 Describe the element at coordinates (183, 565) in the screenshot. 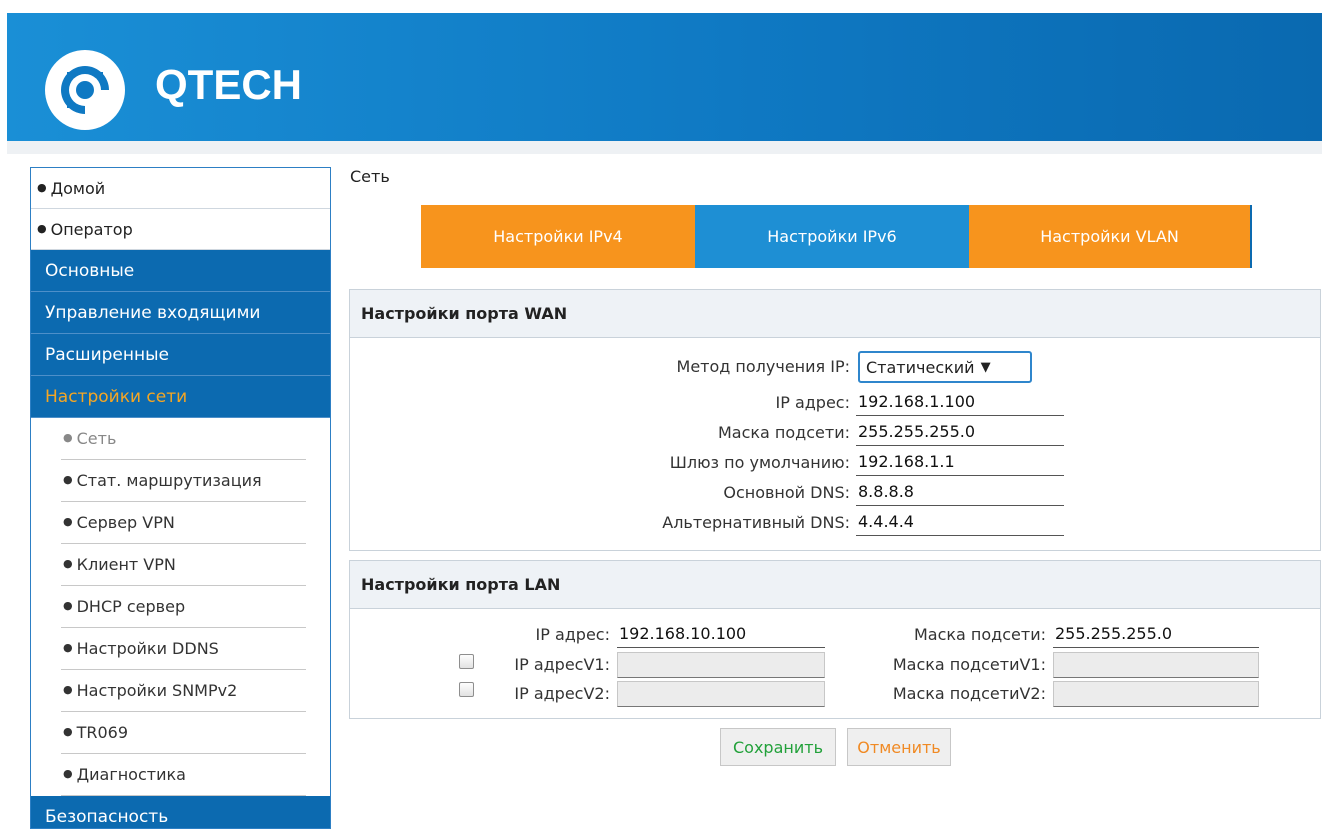

I see `sidebar-item-vpn-client: ● Клиент VPN` at that location.